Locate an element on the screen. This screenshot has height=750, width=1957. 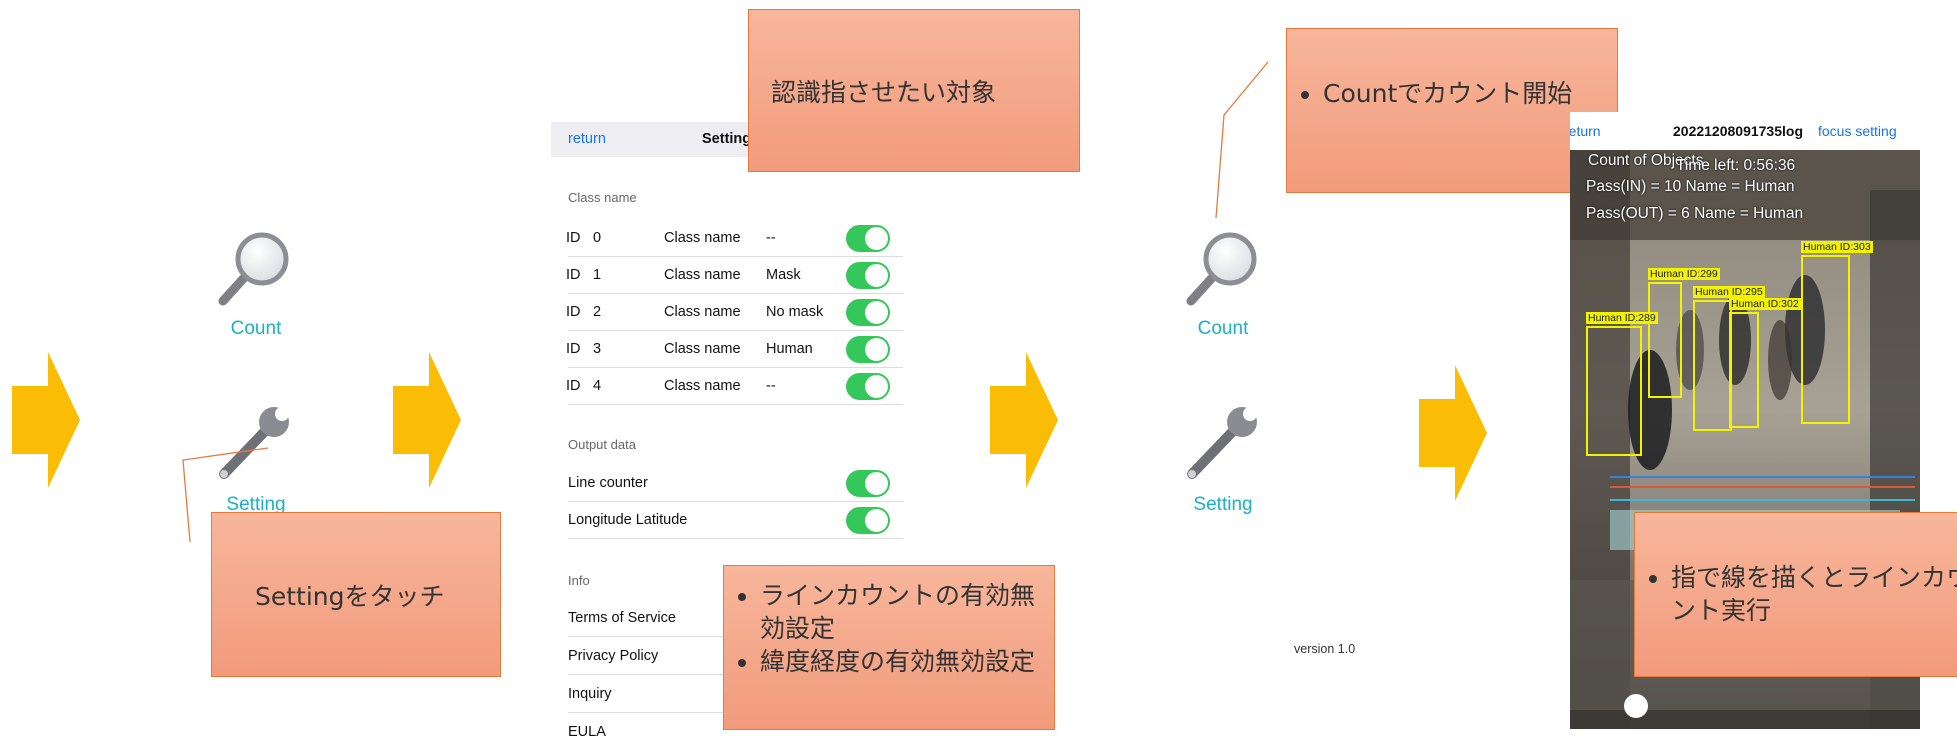
info-item-eula: EULA is located at coordinates (587, 732).